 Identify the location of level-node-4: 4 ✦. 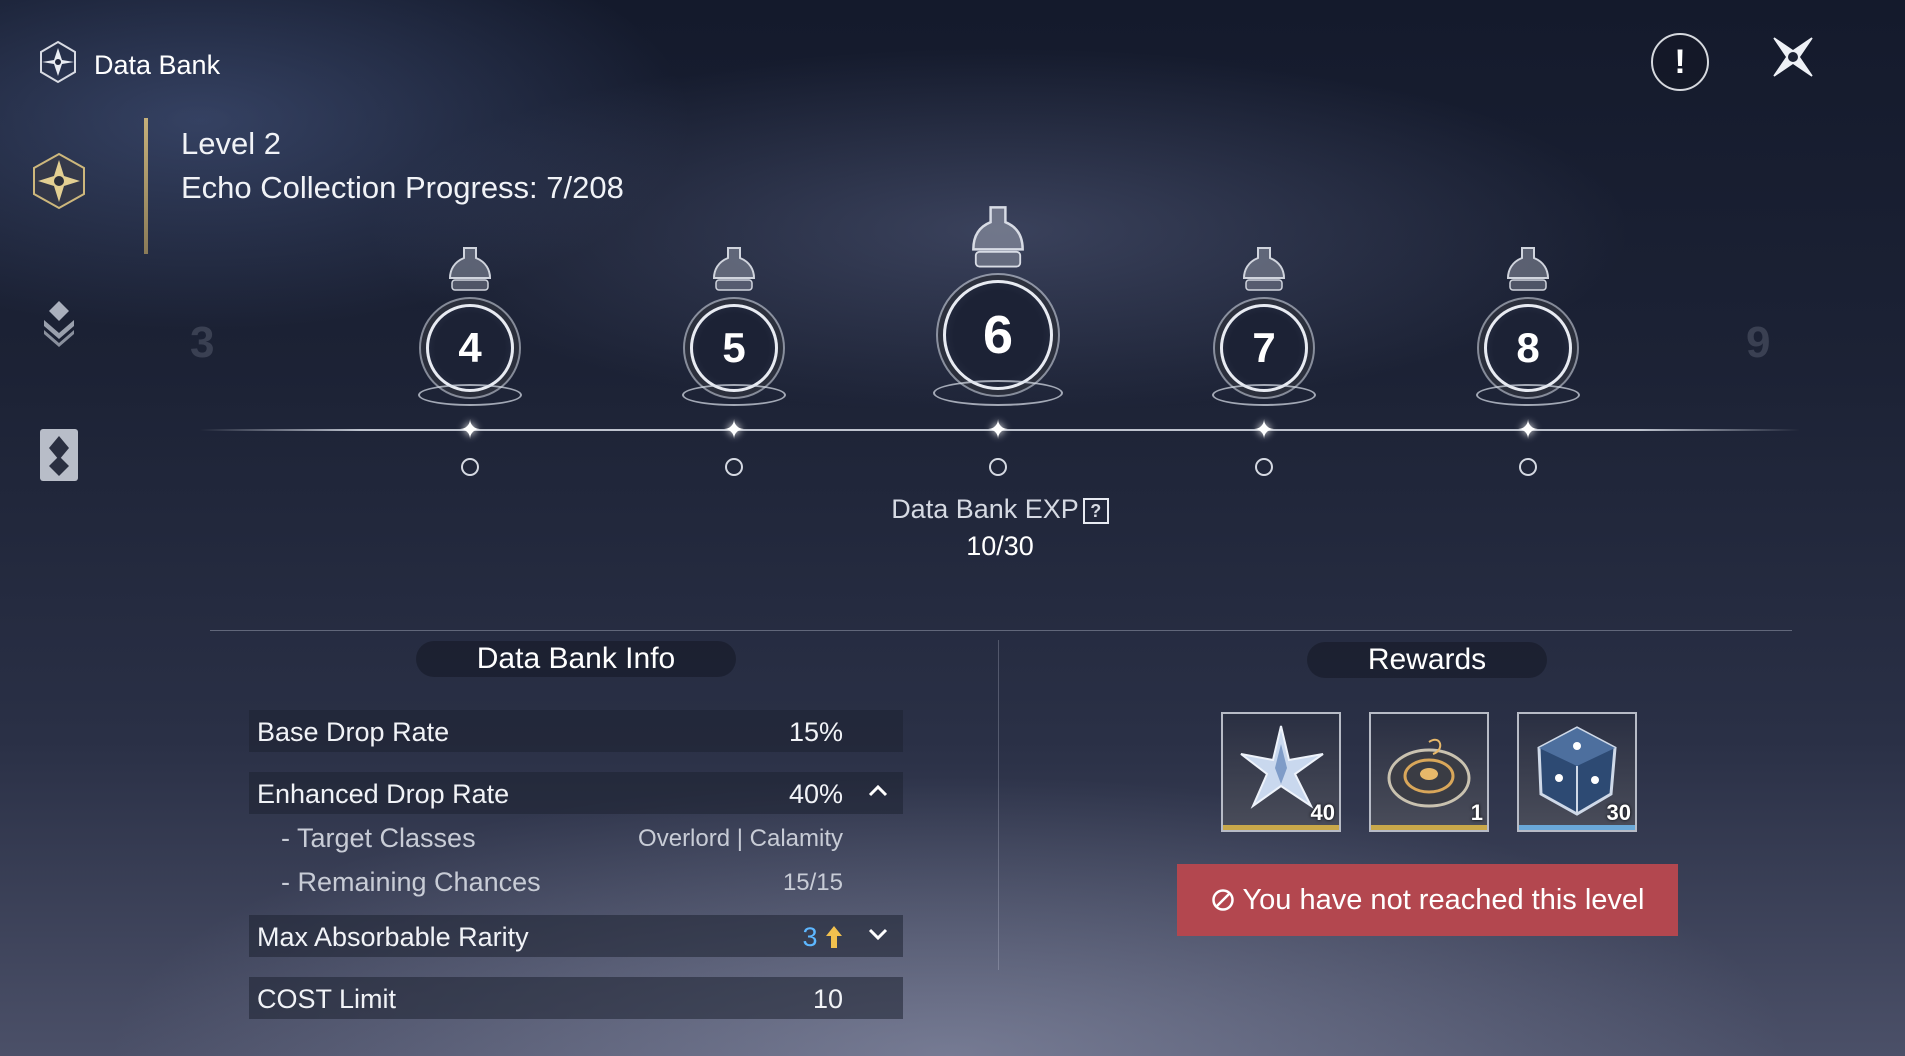
(470, 350).